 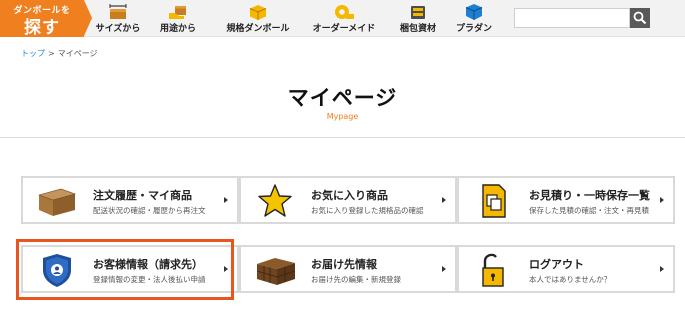 I want to click on card-title: お届け先情報, so click(x=344, y=264).